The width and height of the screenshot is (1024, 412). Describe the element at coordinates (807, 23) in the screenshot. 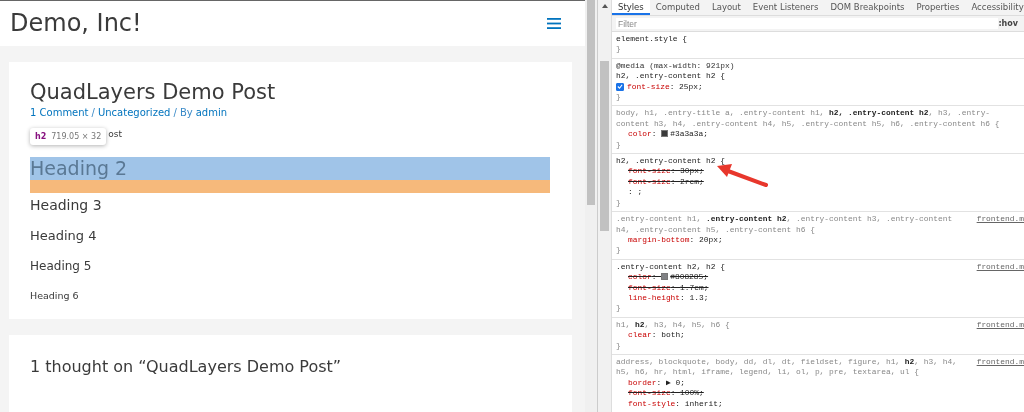

I see `filter-field: Filter` at that location.